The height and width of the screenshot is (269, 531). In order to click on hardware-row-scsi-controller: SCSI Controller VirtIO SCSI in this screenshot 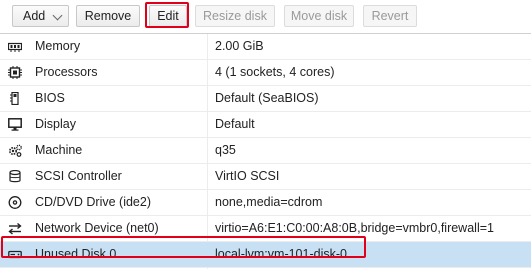, I will do `click(265, 177)`.